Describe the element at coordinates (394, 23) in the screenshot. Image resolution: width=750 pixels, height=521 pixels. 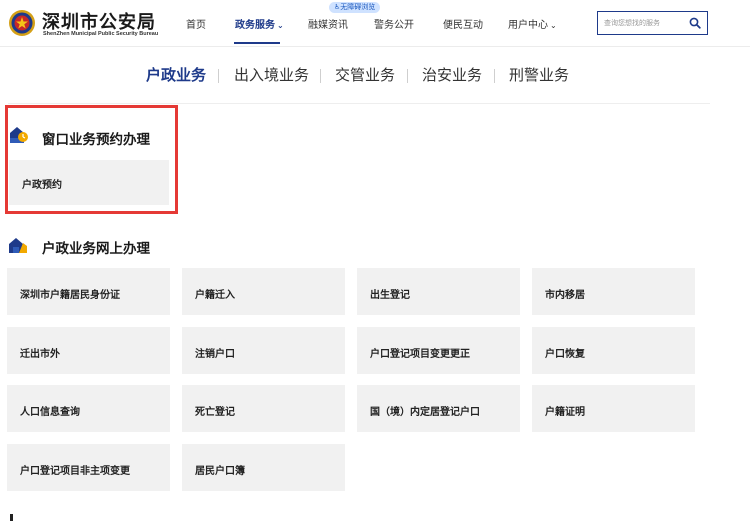
I see `nav-police-affairs: 警务公开` at that location.